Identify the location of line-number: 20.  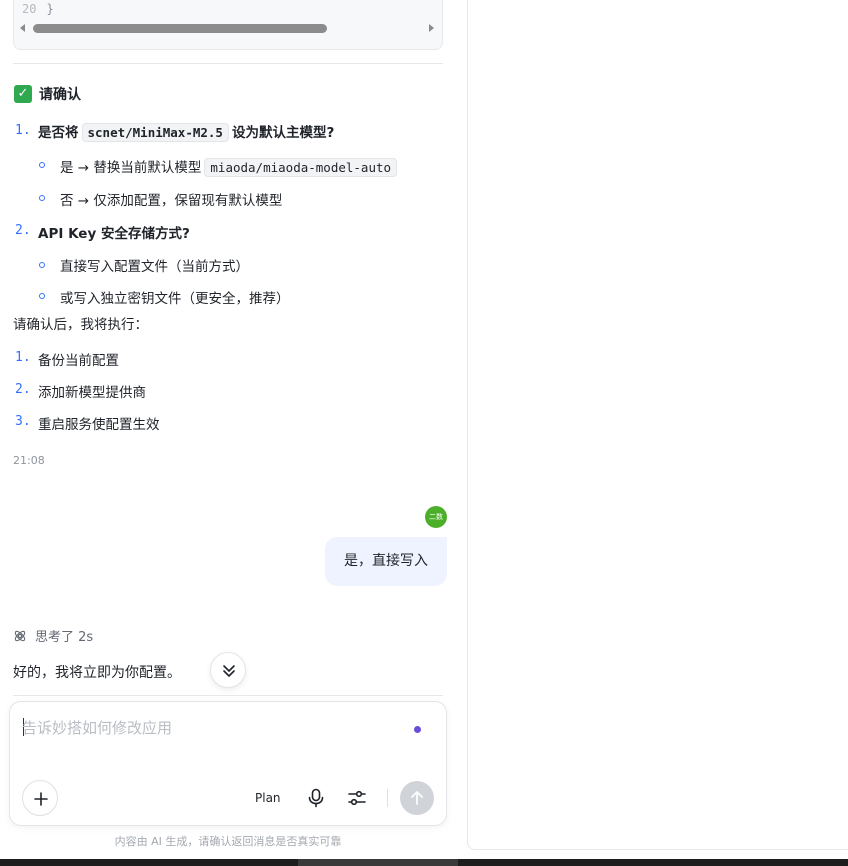
(29, 9).